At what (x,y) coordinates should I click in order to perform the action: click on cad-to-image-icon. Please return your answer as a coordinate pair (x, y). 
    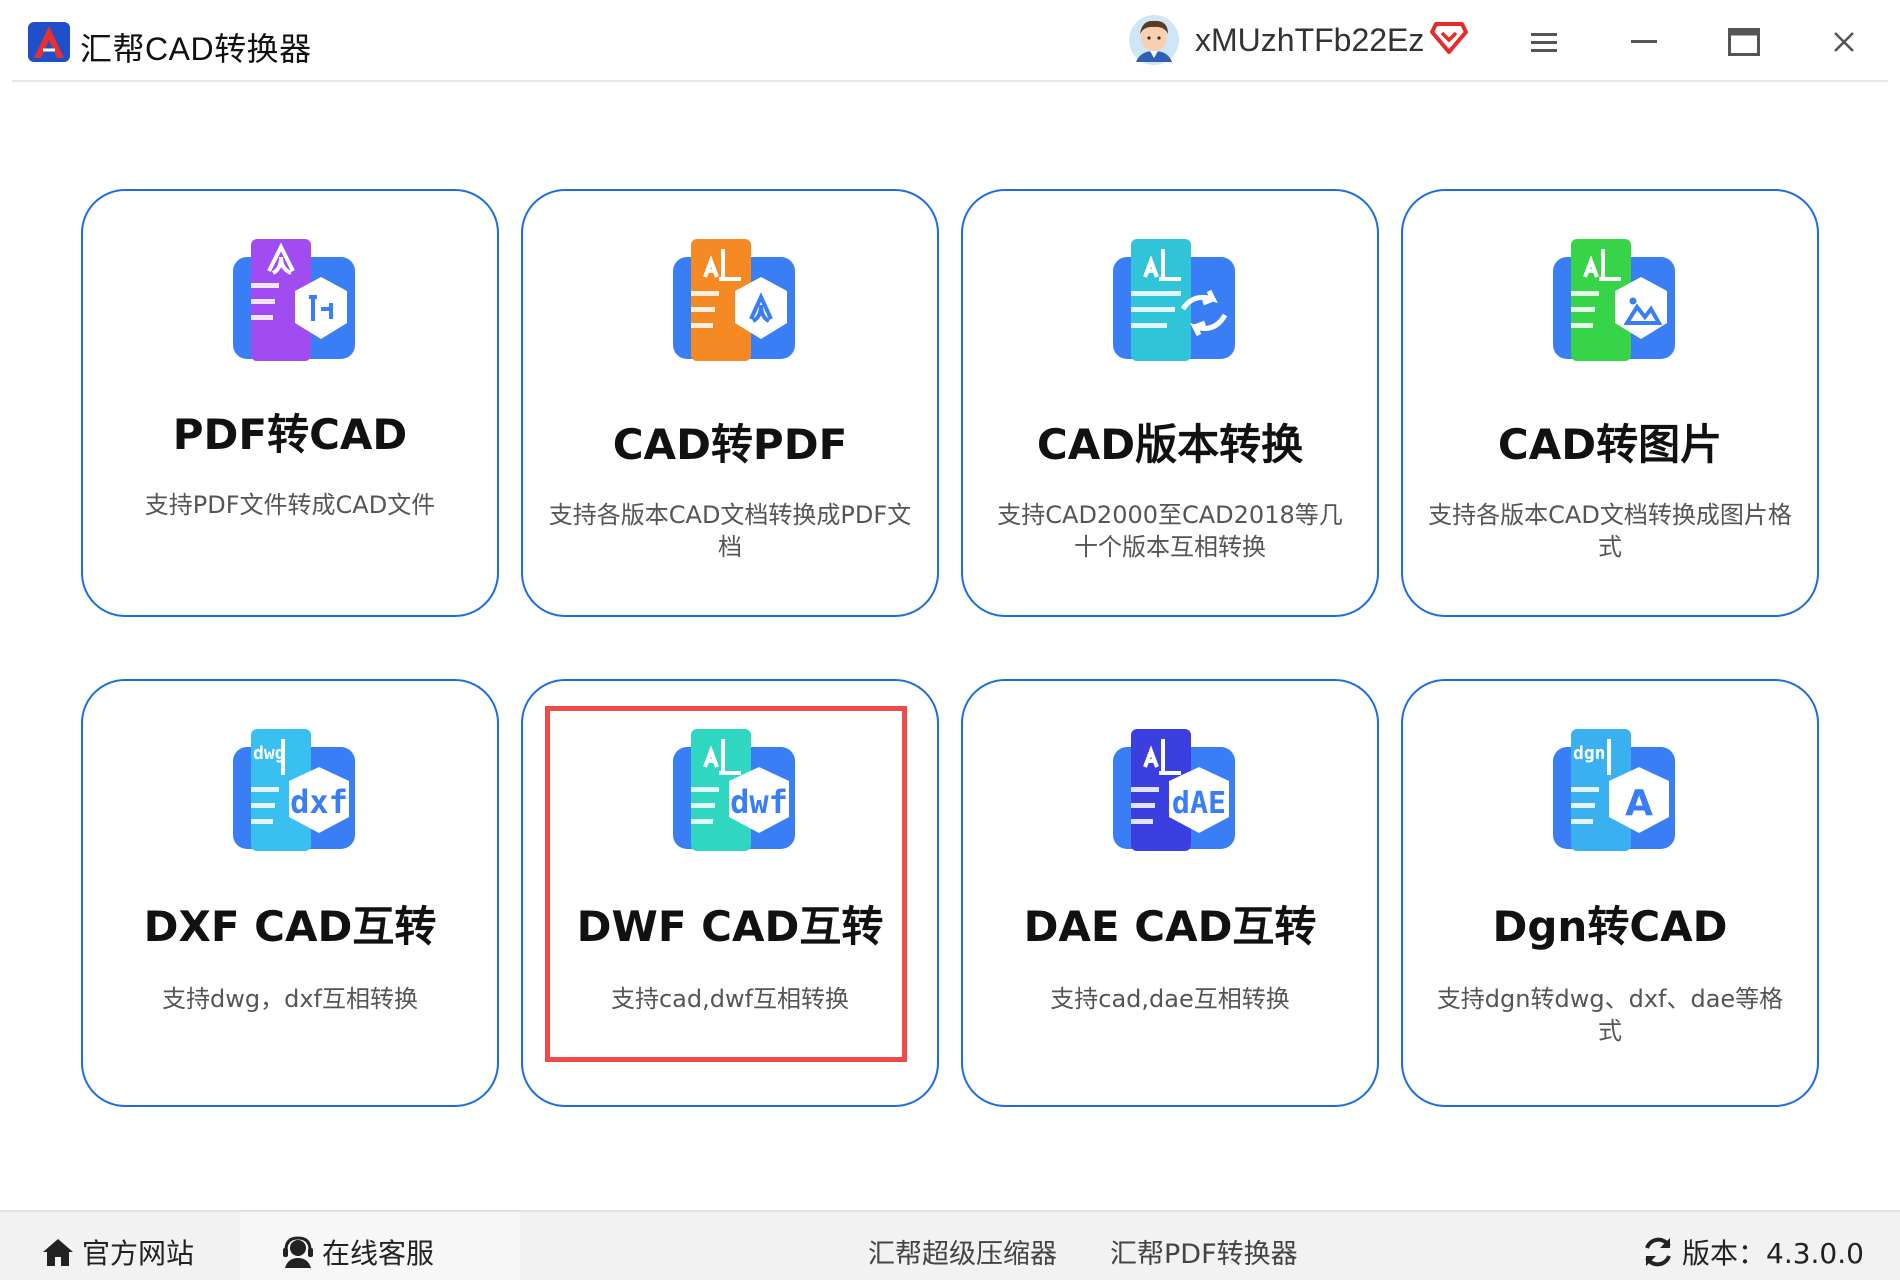
    Looking at the image, I should click on (1614, 300).